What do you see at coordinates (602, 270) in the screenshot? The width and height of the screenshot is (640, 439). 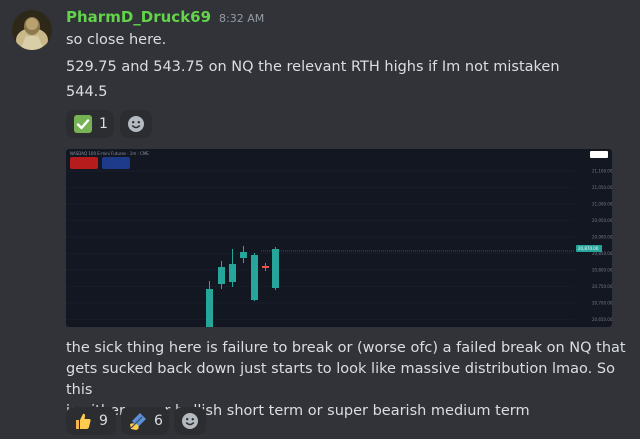 I see `price-tick-label: 20,800.00` at bounding box center [602, 270].